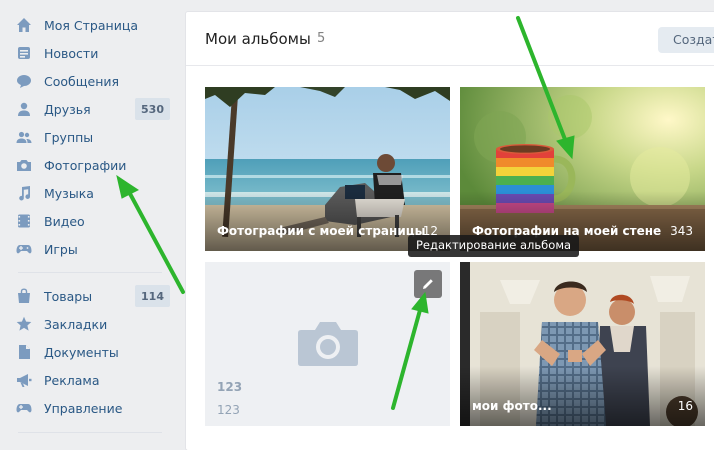  Describe the element at coordinates (685, 406) in the screenshot. I see `album-photo-count: 16` at that location.